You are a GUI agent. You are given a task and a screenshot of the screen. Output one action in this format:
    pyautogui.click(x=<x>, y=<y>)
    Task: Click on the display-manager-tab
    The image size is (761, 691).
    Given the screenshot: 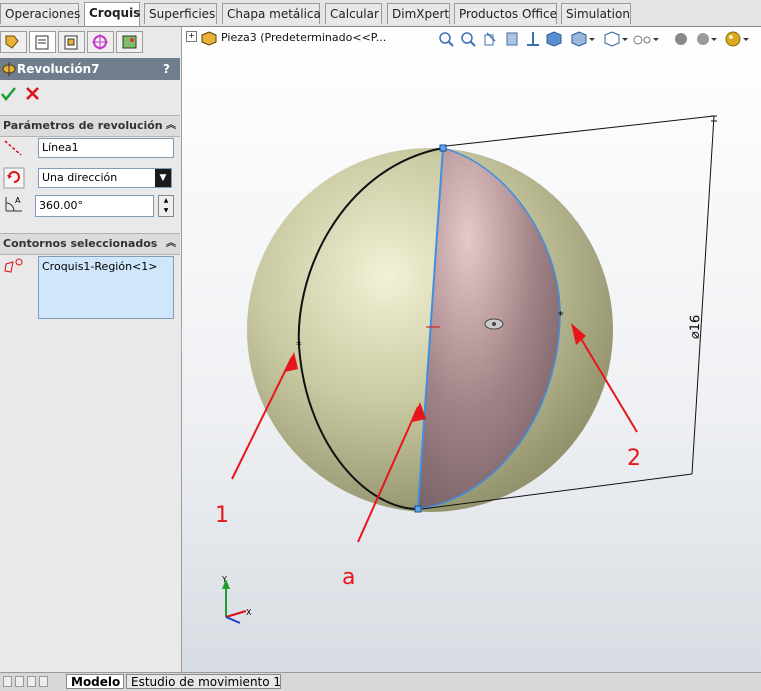 What is the action you would take?
    pyautogui.click(x=129, y=42)
    